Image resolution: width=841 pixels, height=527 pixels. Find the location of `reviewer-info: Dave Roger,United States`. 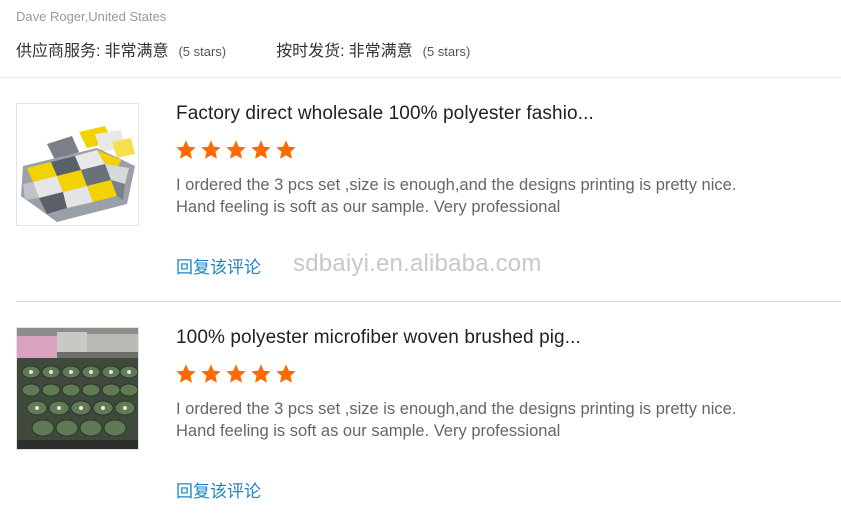

reviewer-info: Dave Roger,United States is located at coordinates (91, 16).